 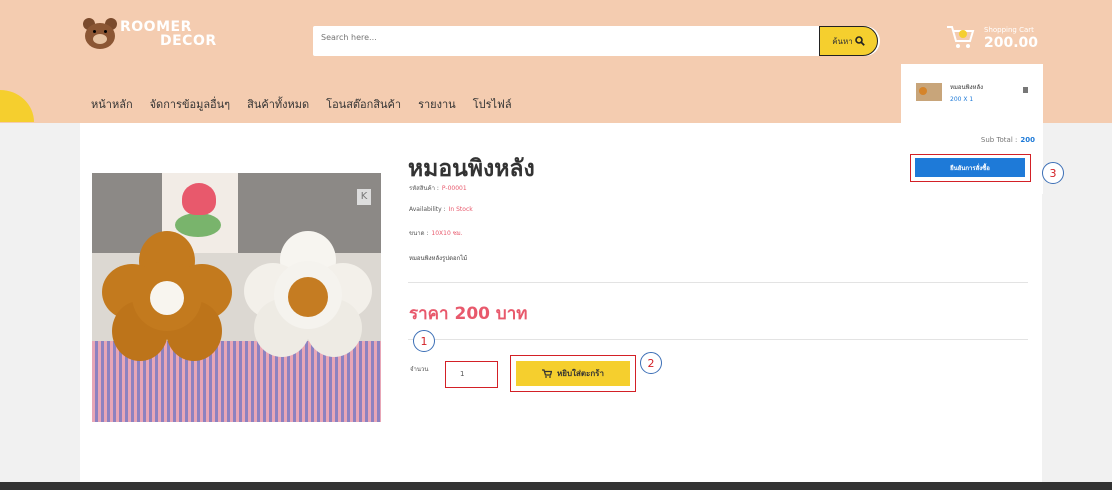 I want to click on nav-item-home: หน้าหลัก, so click(x=112, y=104).